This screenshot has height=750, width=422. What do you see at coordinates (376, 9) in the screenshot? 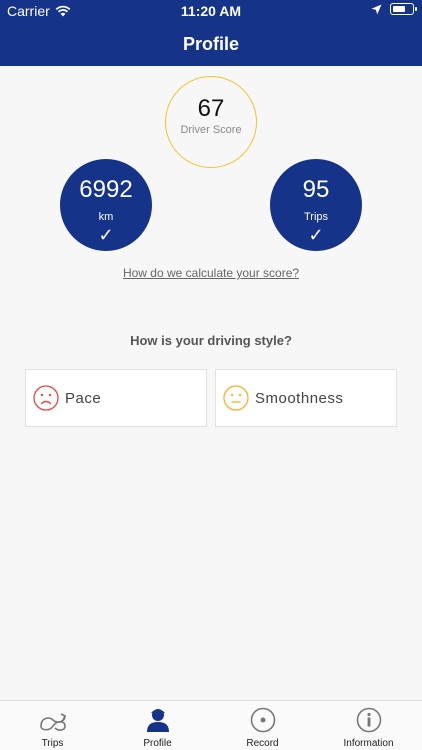
I see `location-arrow-icon` at bounding box center [376, 9].